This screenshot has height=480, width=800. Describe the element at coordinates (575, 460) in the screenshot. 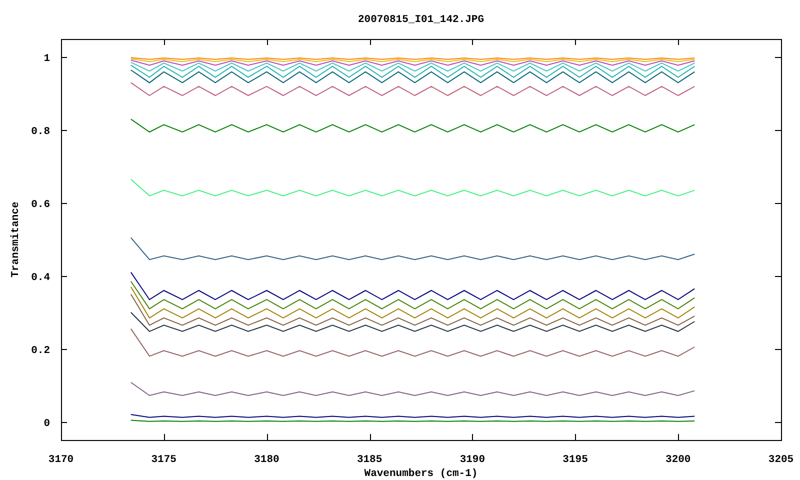

I see `x-tick-label: 3195` at that location.